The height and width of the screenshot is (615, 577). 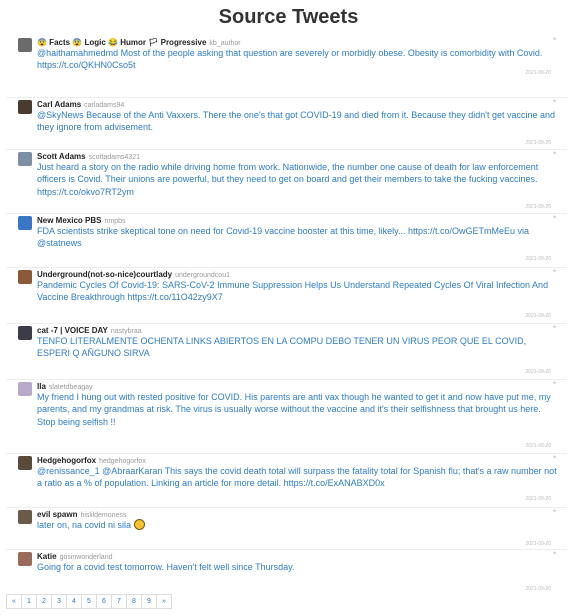 What do you see at coordinates (74, 601) in the screenshot?
I see `page-button: 4` at bounding box center [74, 601].